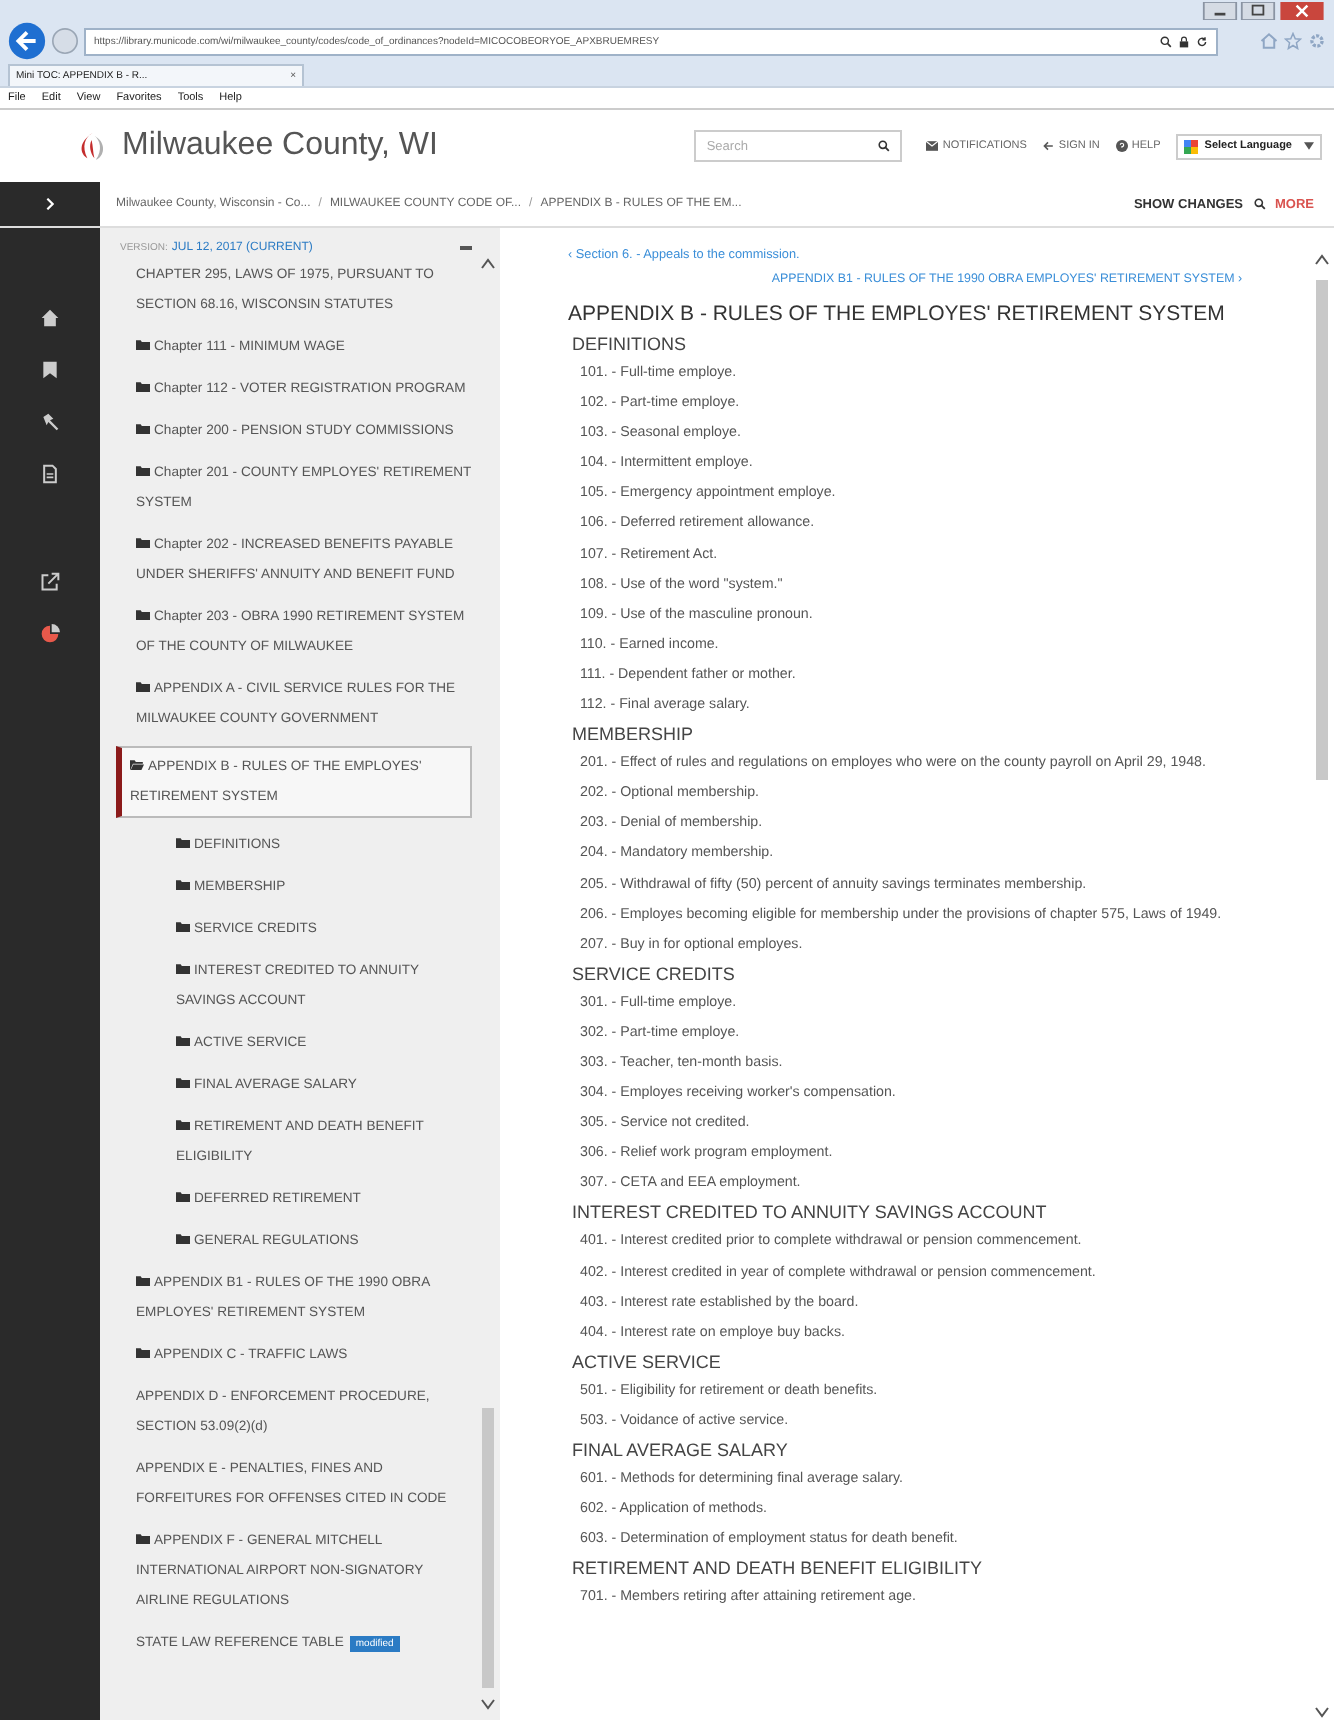 The image size is (1334, 1720). I want to click on bookmark-icon, so click(50, 370).